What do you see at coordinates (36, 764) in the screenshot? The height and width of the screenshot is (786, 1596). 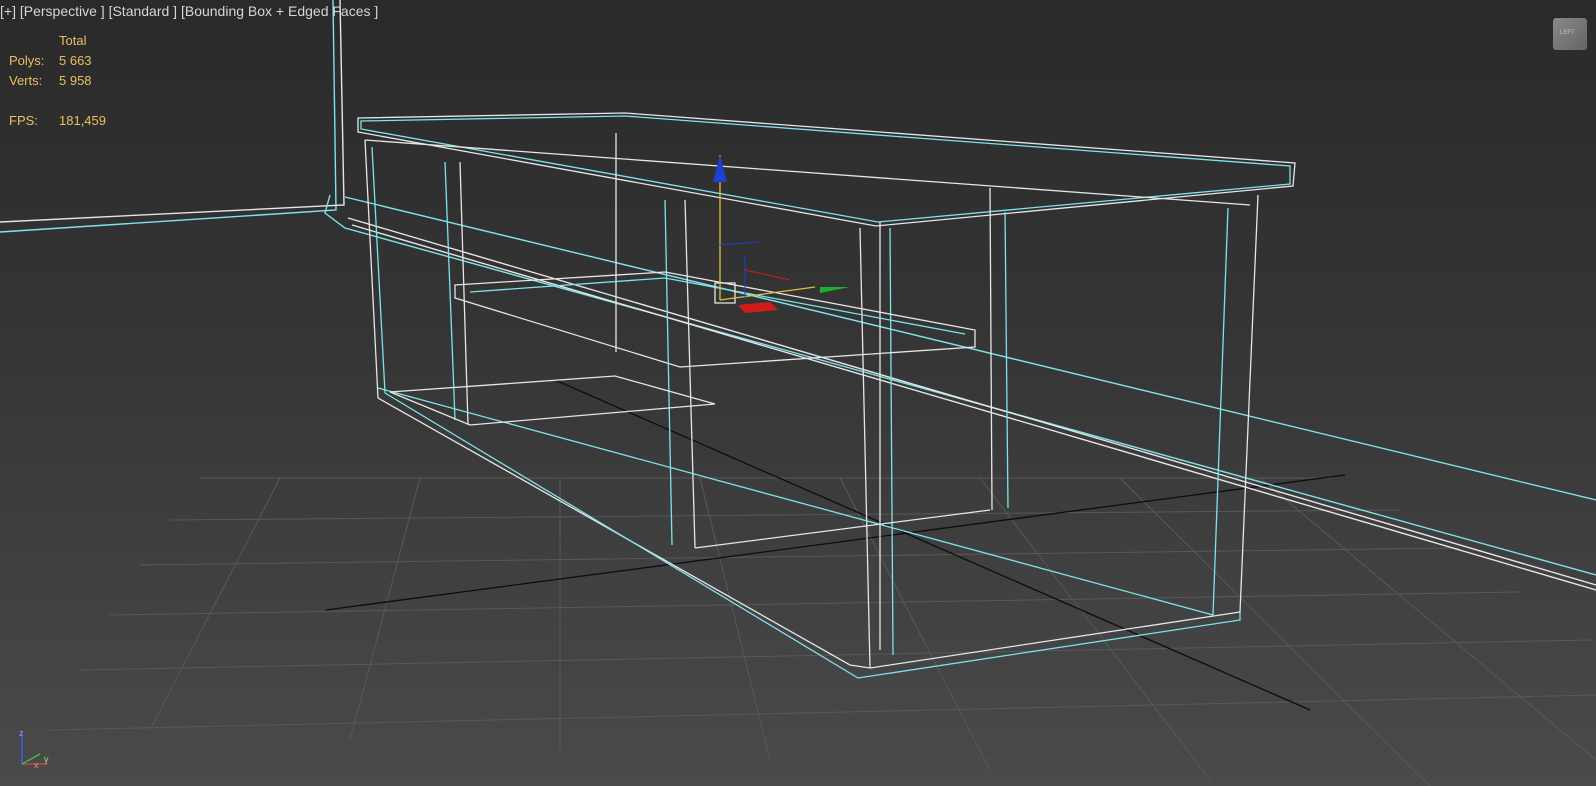 I see `axis-x-label: x` at bounding box center [36, 764].